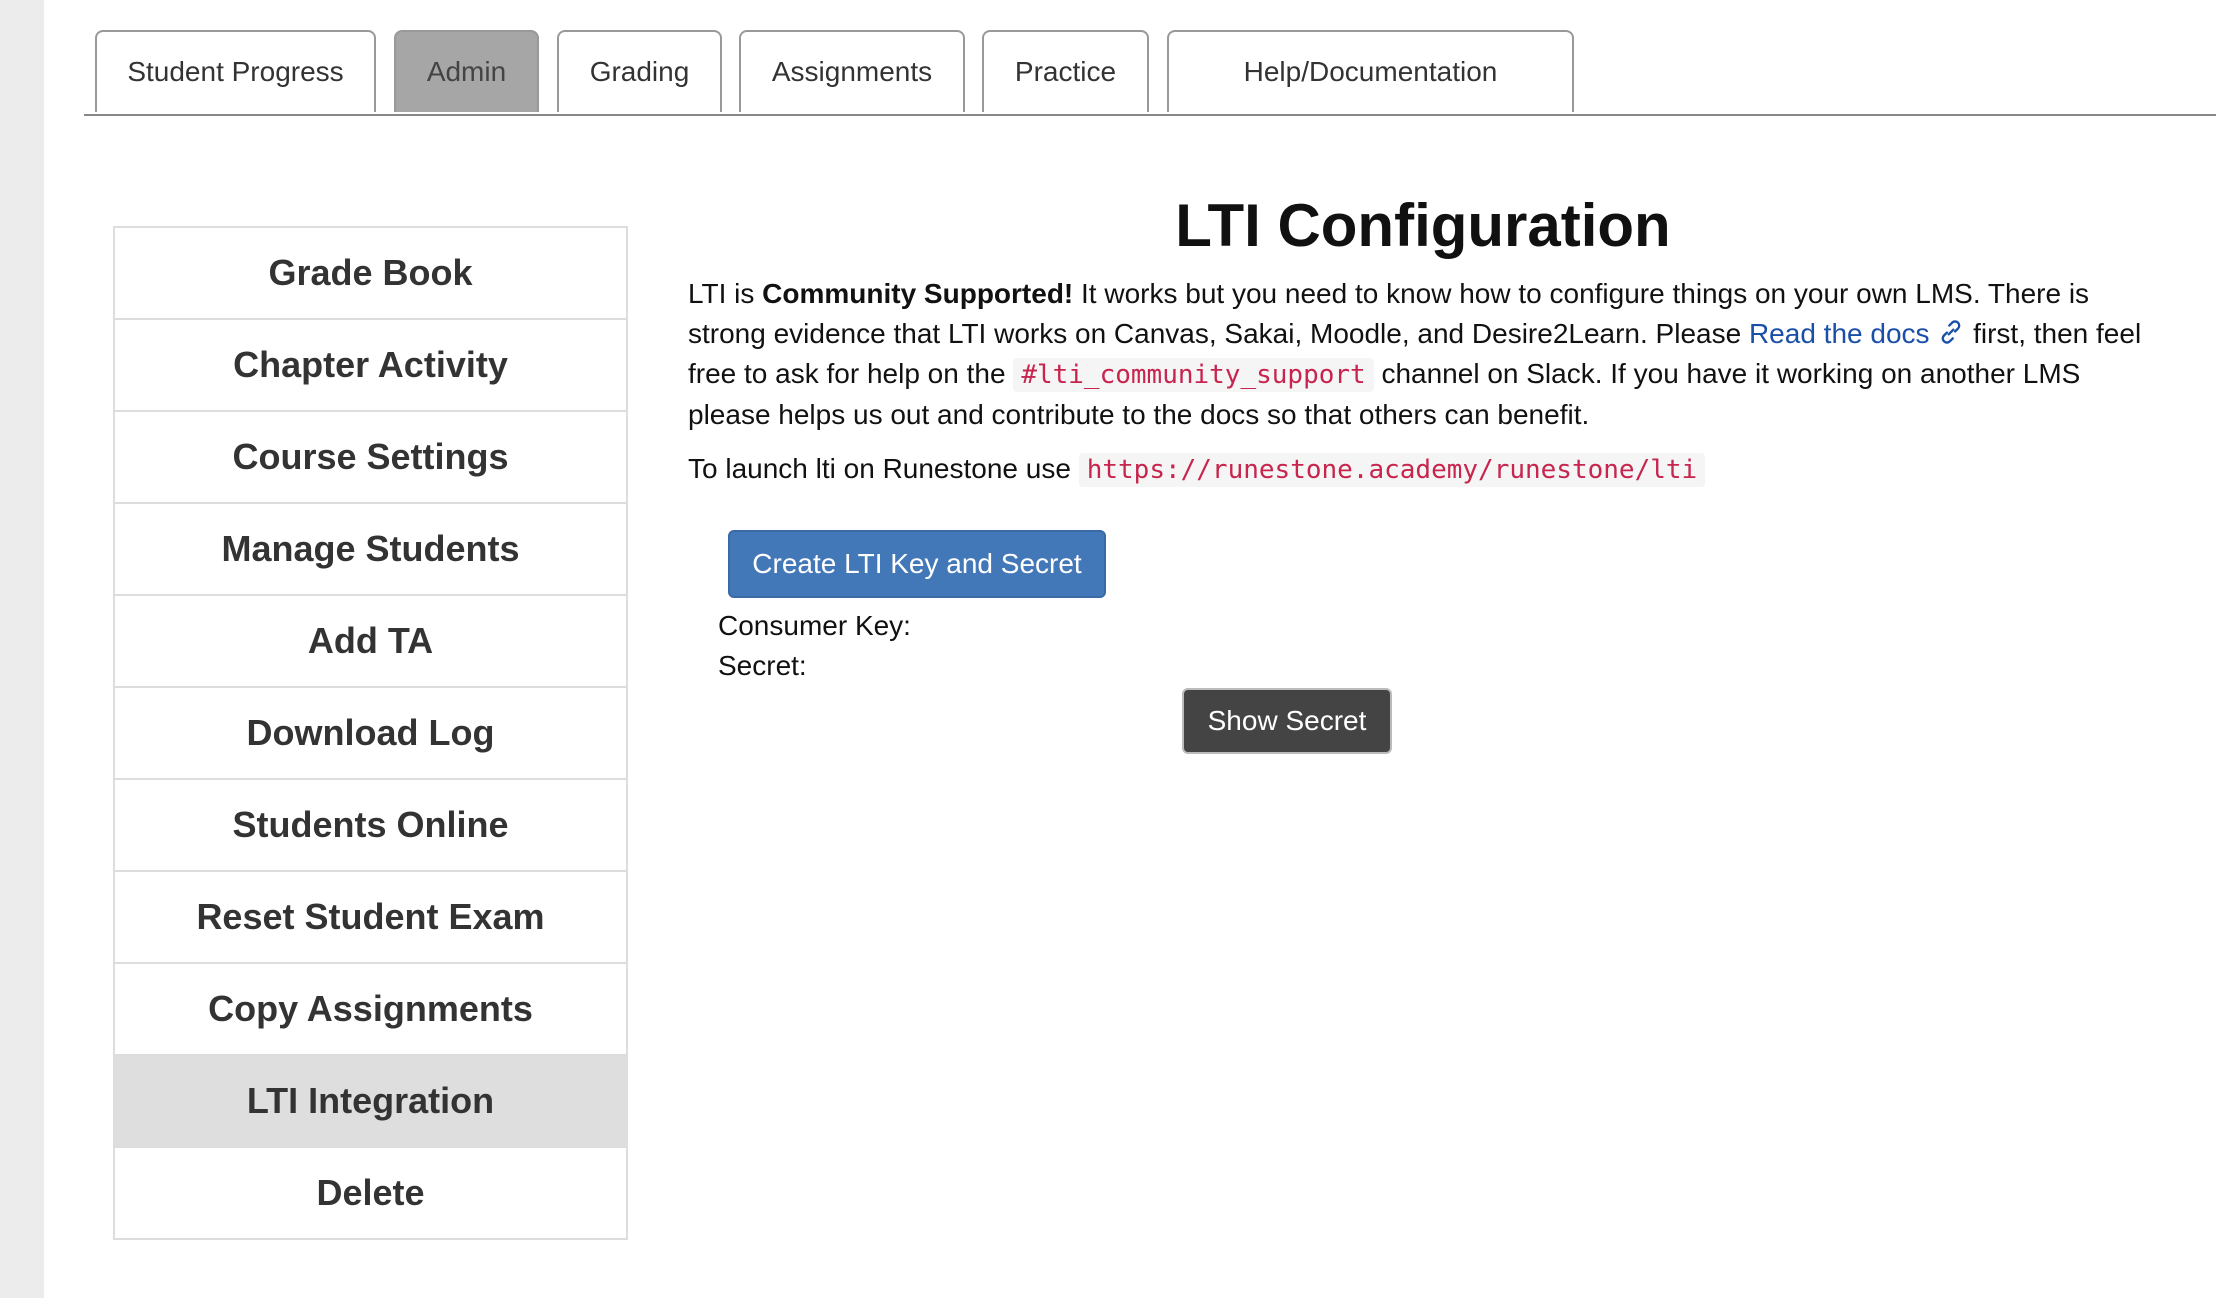  What do you see at coordinates (370, 366) in the screenshot?
I see `sidebar-item-chapter-activity: Chapter Activity` at bounding box center [370, 366].